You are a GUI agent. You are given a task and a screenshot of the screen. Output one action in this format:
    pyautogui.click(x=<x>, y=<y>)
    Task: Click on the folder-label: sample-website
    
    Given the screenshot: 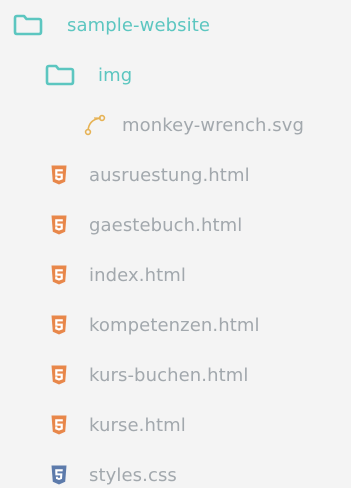 What is the action you would take?
    pyautogui.click(x=139, y=25)
    